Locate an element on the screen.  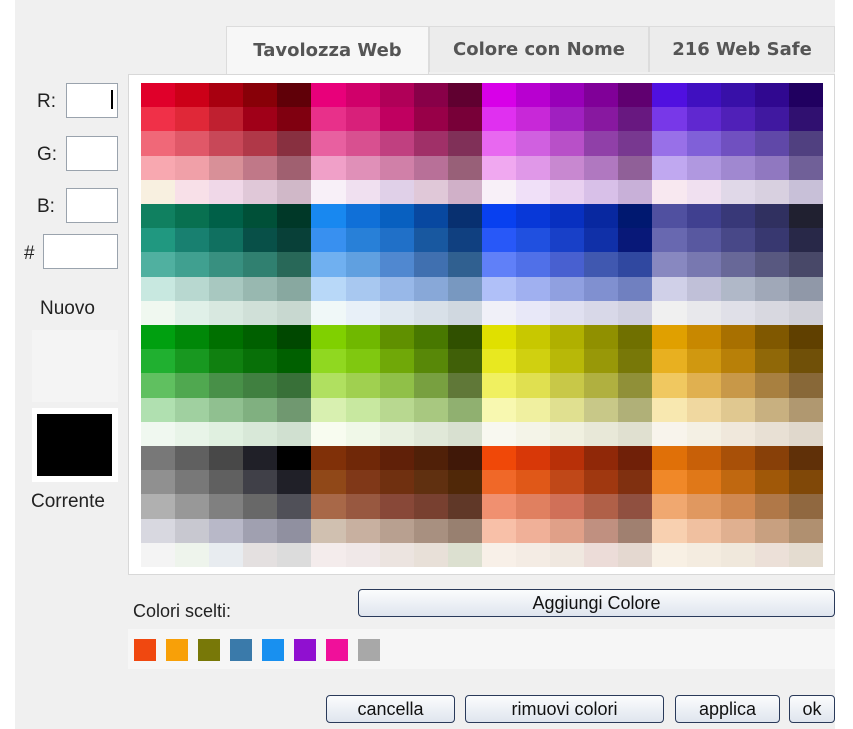
hex-input is located at coordinates (80, 251).